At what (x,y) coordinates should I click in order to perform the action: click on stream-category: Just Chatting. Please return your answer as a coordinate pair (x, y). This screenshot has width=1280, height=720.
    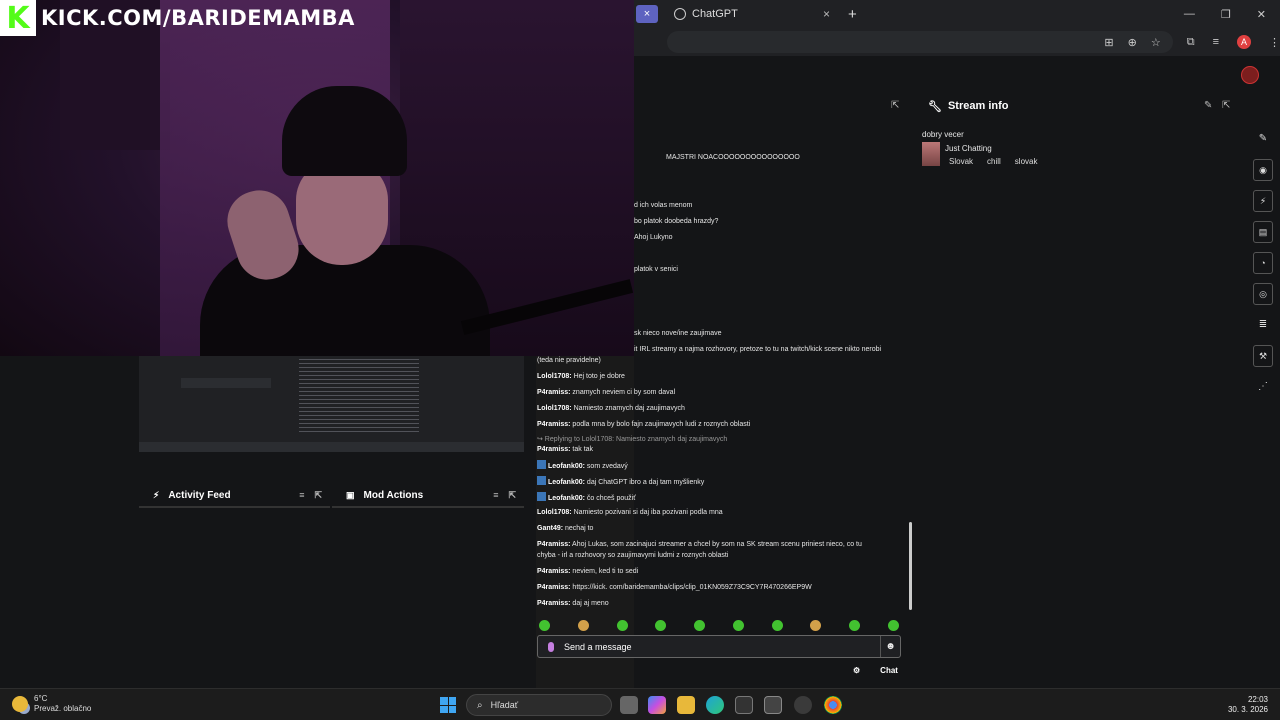
    Looking at the image, I should click on (968, 148).